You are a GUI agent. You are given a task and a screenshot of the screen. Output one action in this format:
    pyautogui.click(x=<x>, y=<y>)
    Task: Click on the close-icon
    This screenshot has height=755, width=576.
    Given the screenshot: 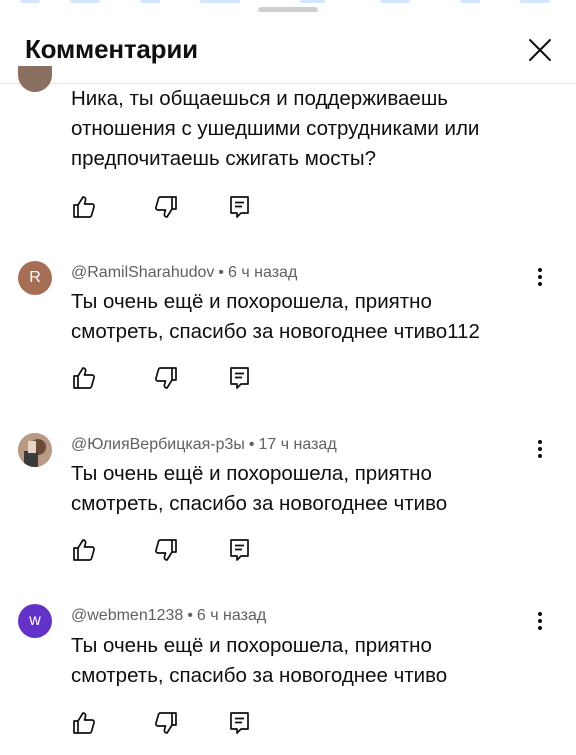 What is the action you would take?
    pyautogui.click(x=540, y=50)
    